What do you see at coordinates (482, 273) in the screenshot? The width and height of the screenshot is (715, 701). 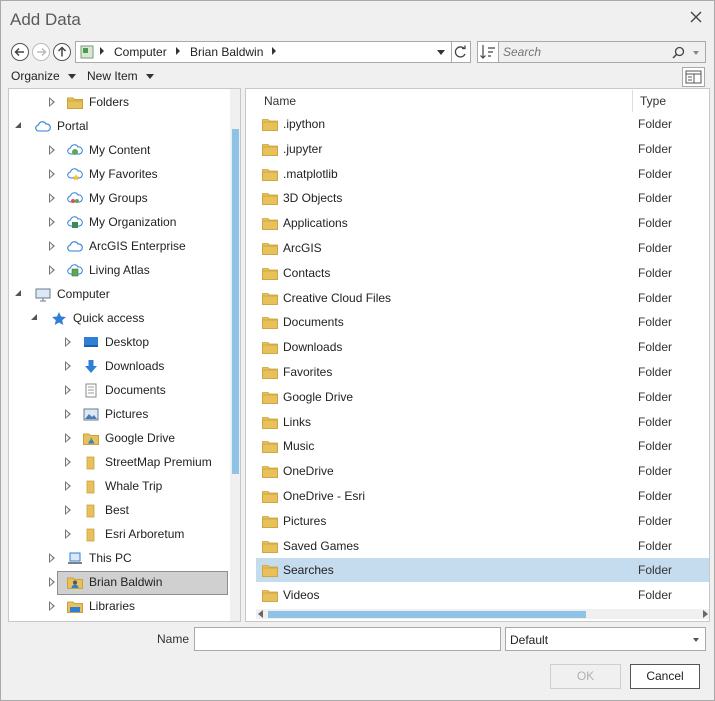 I see `file-row: Contacts Folder` at bounding box center [482, 273].